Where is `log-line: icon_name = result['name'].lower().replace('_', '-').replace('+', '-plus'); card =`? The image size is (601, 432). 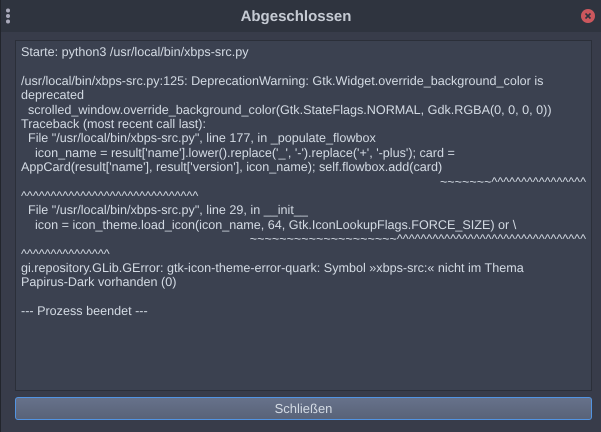 log-line: icon_name = result['name'].lower().replace('_', '-').replace('+', '-plus'); card = is located at coordinates (245, 153).